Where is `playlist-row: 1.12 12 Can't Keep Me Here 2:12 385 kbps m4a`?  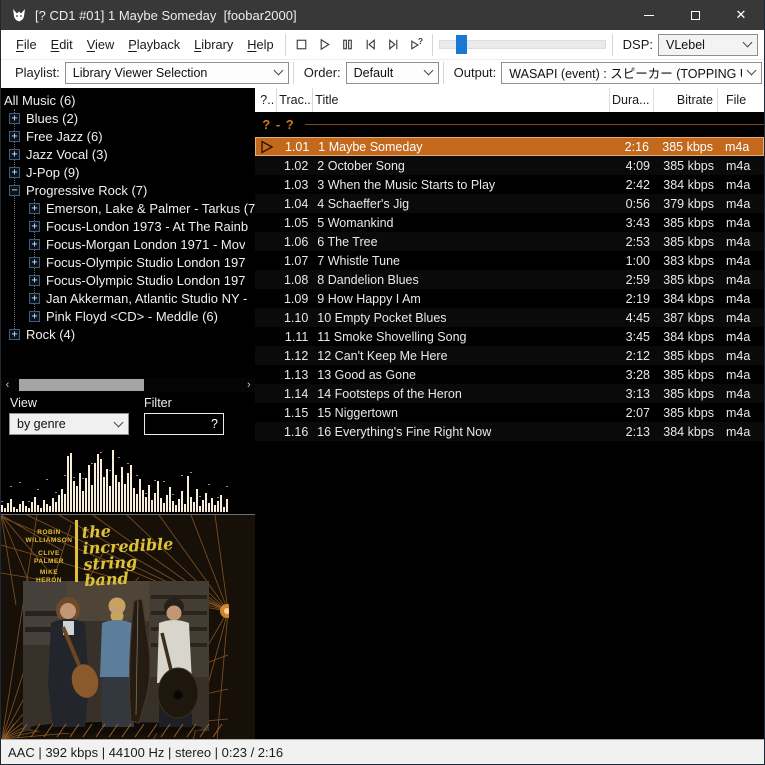 playlist-row: 1.12 12 Can't Keep Me Here 2:12 385 kbps m4a is located at coordinates (509, 355).